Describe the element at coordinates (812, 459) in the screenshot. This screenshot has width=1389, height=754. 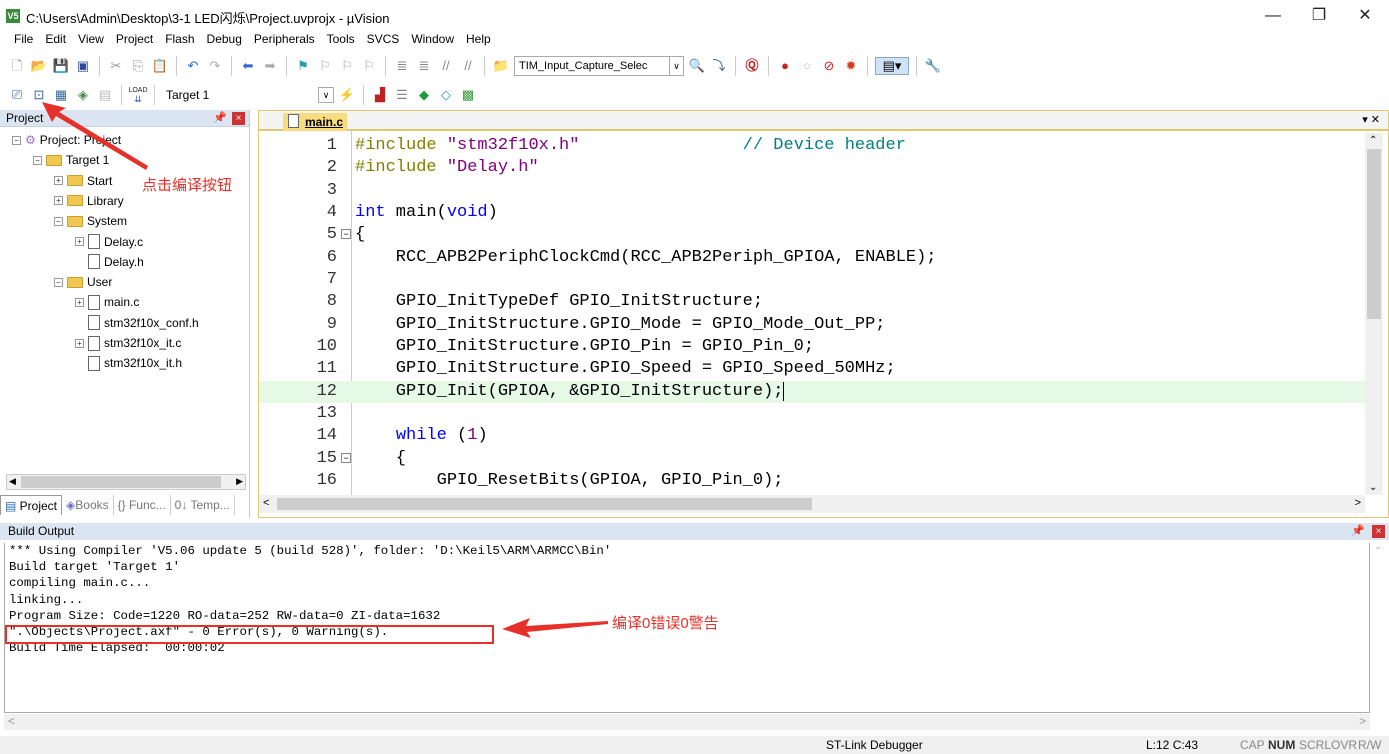
I see `code-line: 15− {` at that location.